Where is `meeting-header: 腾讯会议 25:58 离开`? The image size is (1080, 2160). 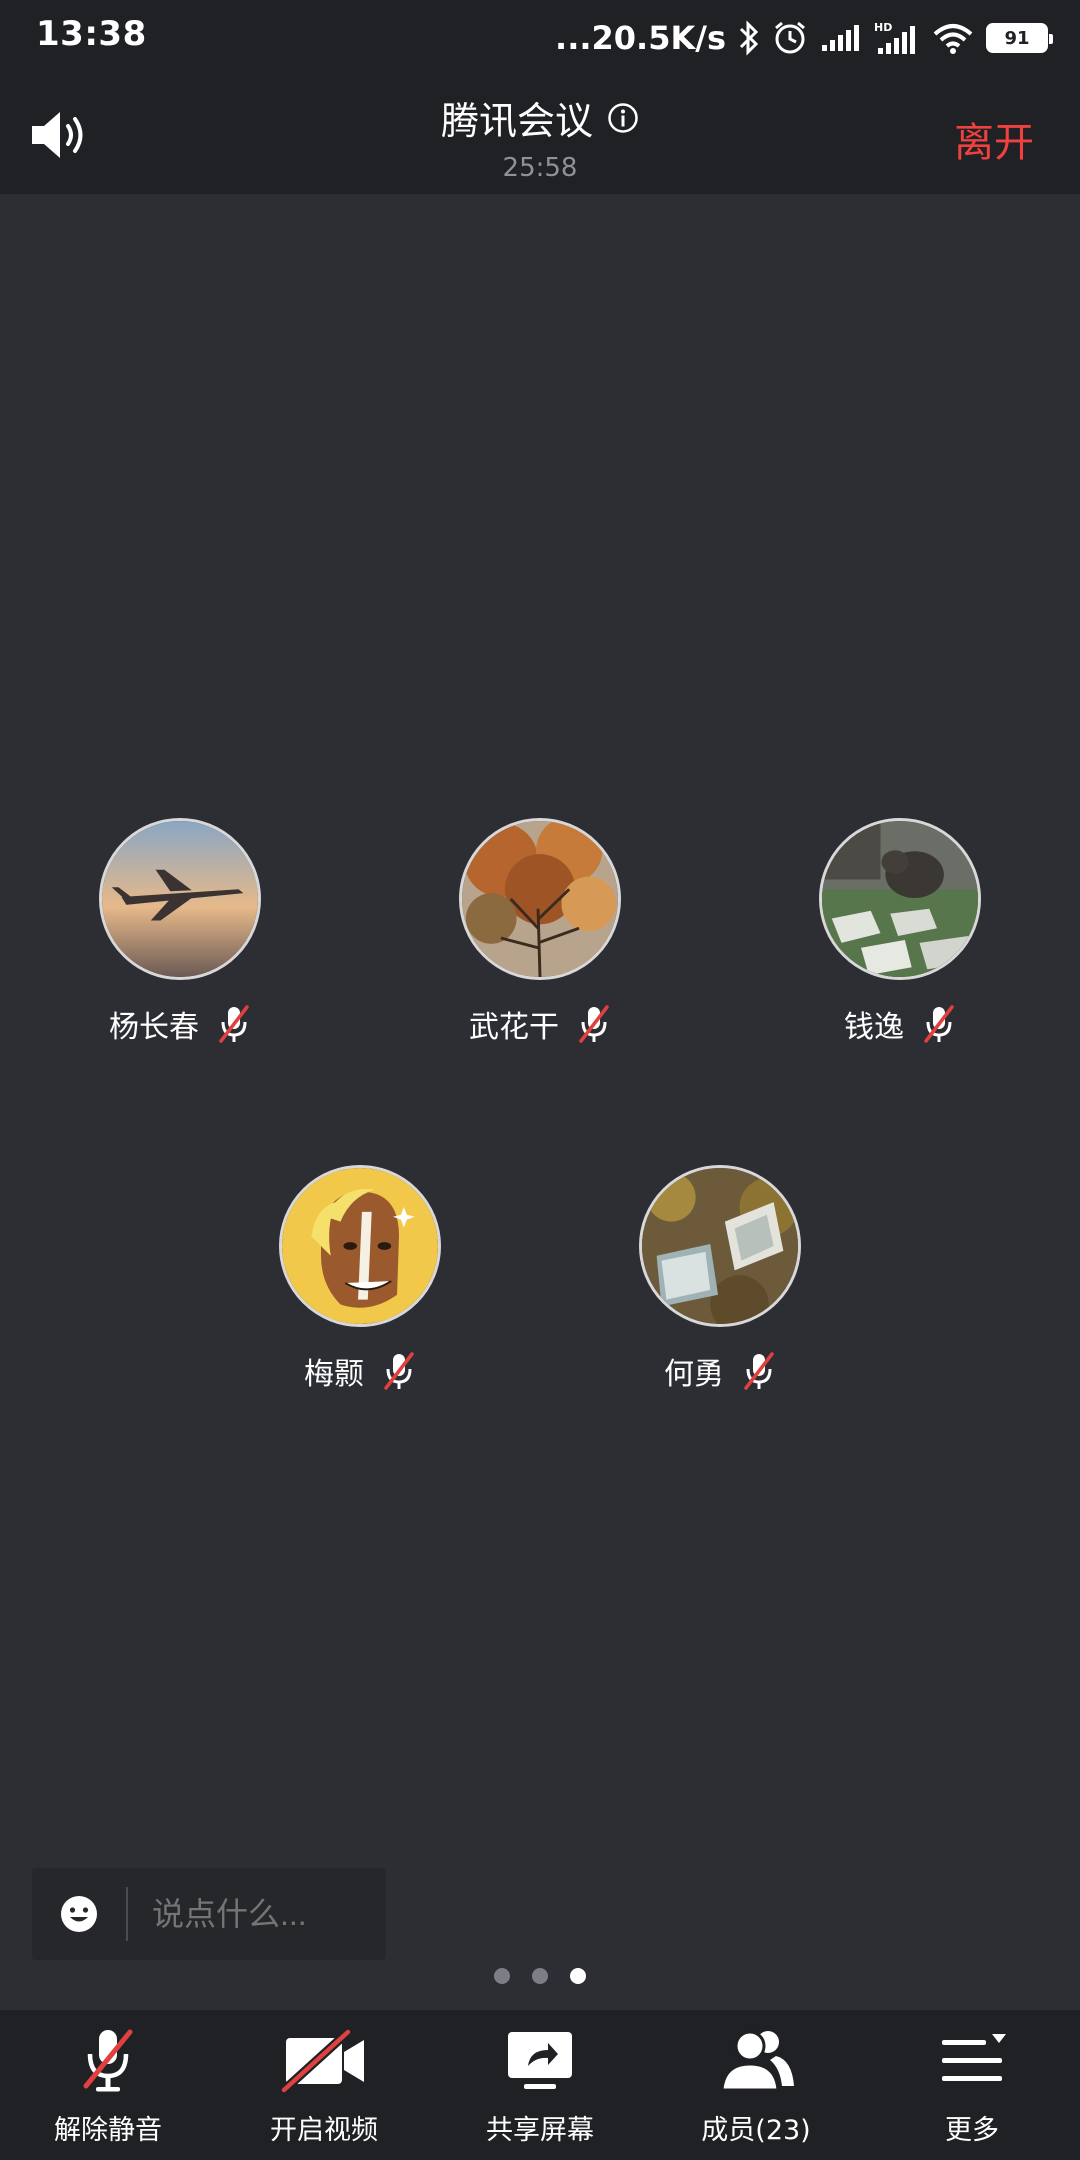
meeting-header: 腾讯会议 25:58 离开 is located at coordinates (540, 135).